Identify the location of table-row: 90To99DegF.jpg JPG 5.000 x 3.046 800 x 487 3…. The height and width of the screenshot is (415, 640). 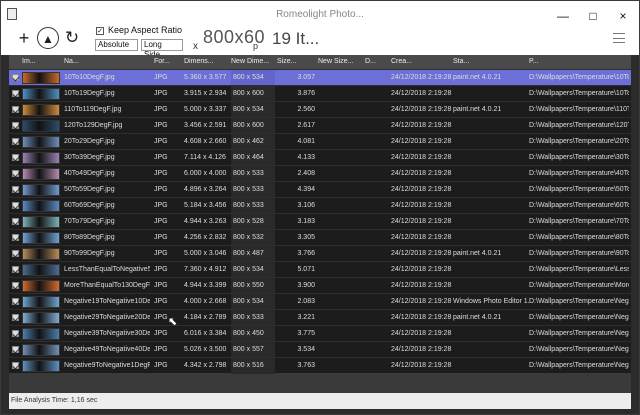
(320, 253).